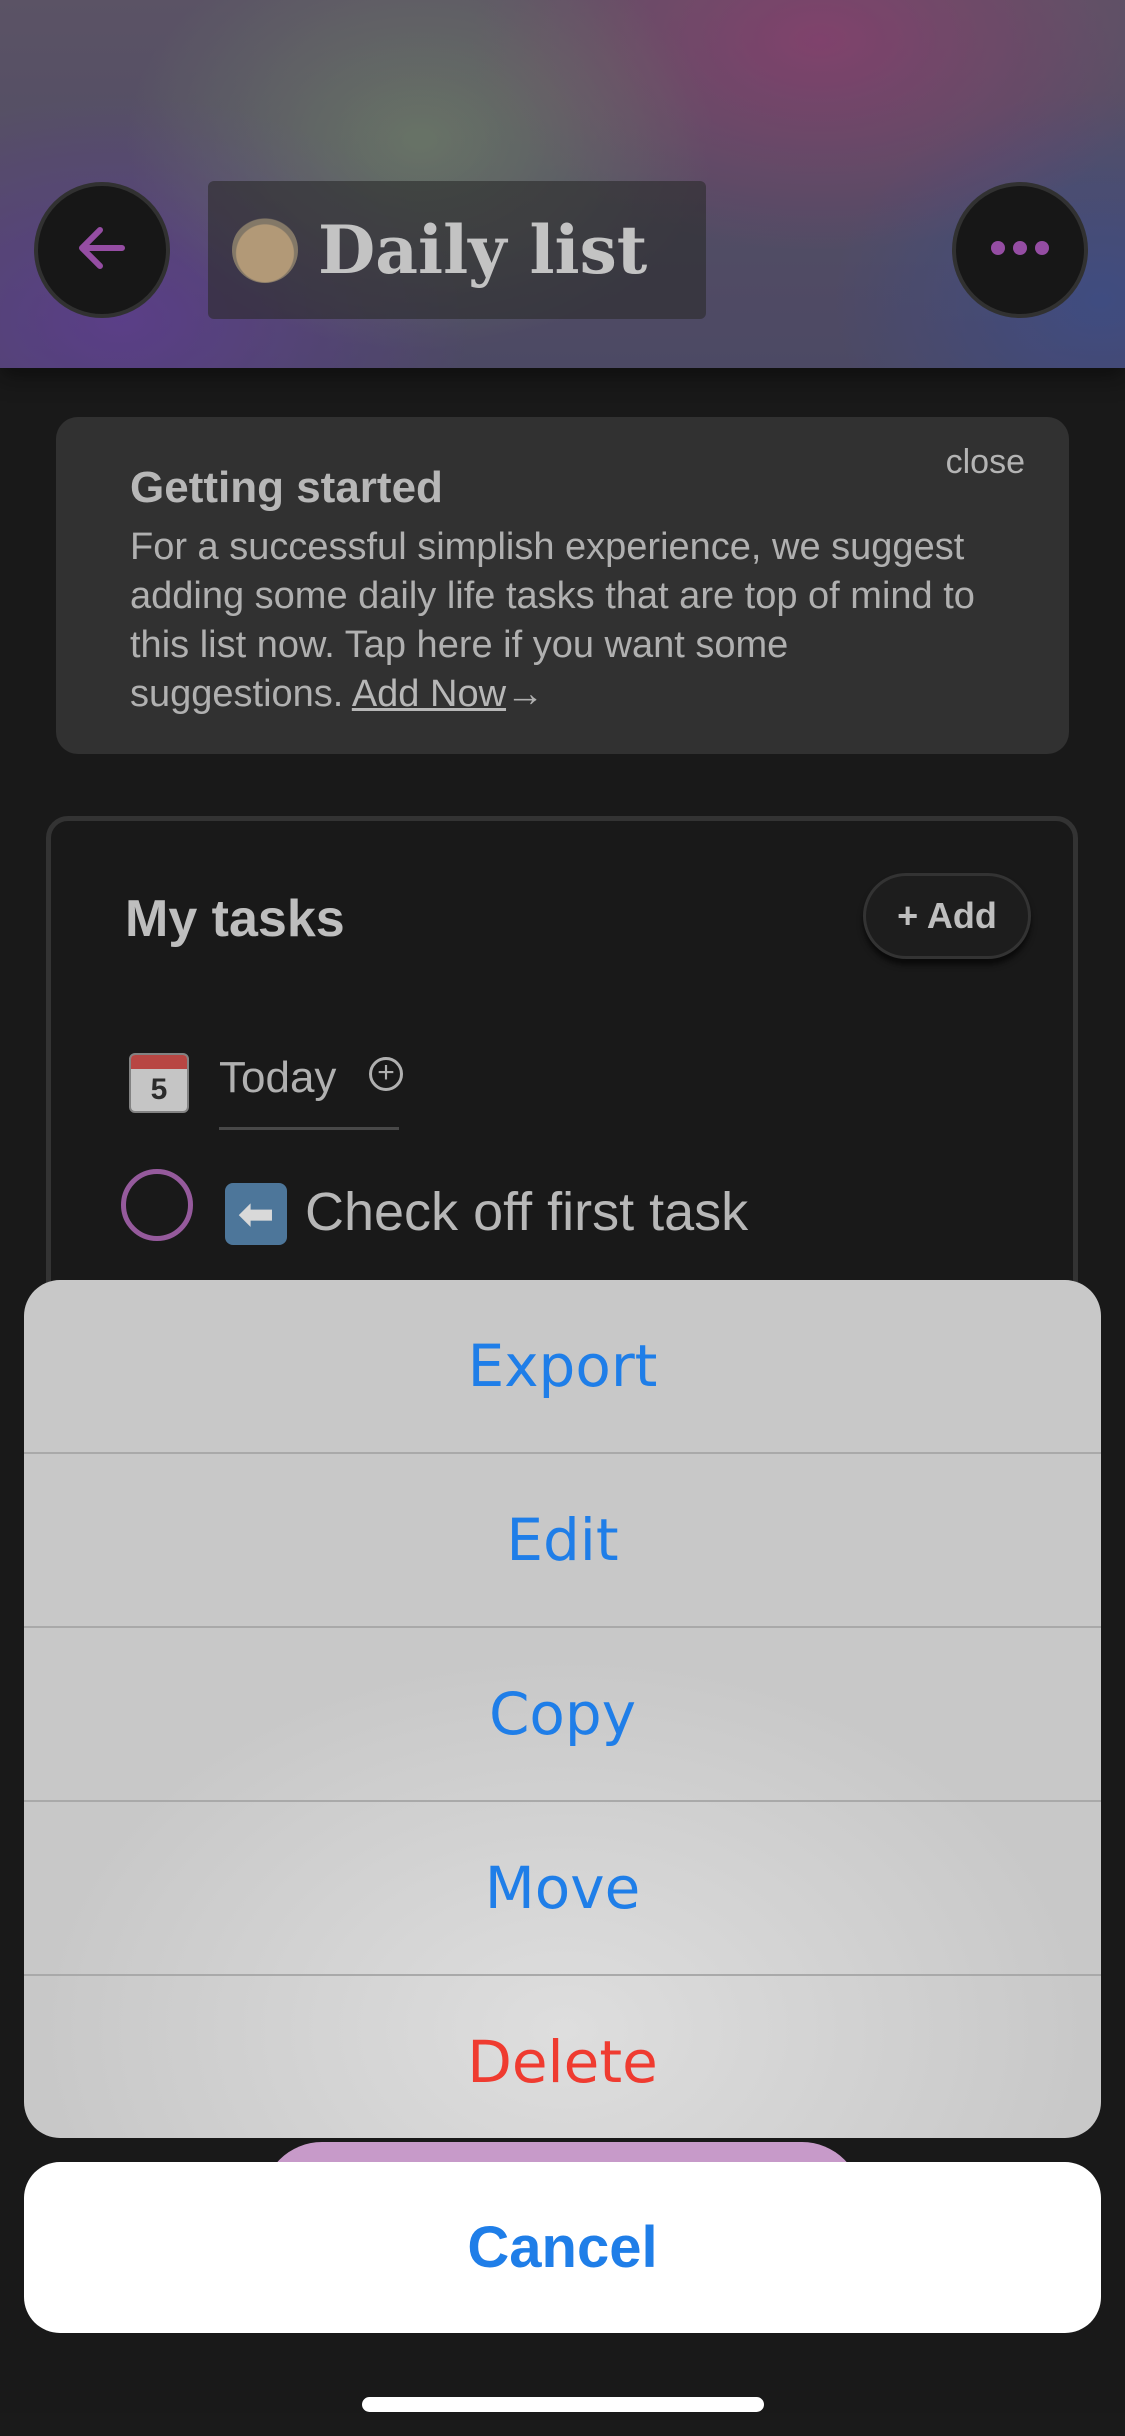  What do you see at coordinates (562, 1714) in the screenshot?
I see `copy-option: Copy` at bounding box center [562, 1714].